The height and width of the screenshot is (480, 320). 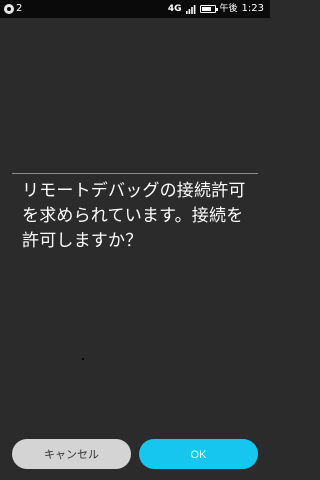 I want to click on status-right: 4G 午後 1:23, so click(x=216, y=9).